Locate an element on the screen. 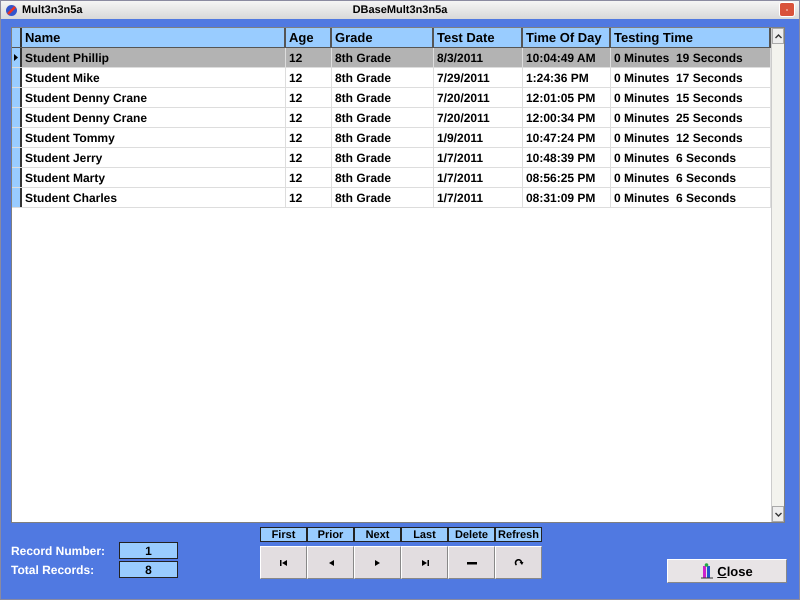 The width and height of the screenshot is (800, 600). table-cell: Student Marty is located at coordinates (154, 177).